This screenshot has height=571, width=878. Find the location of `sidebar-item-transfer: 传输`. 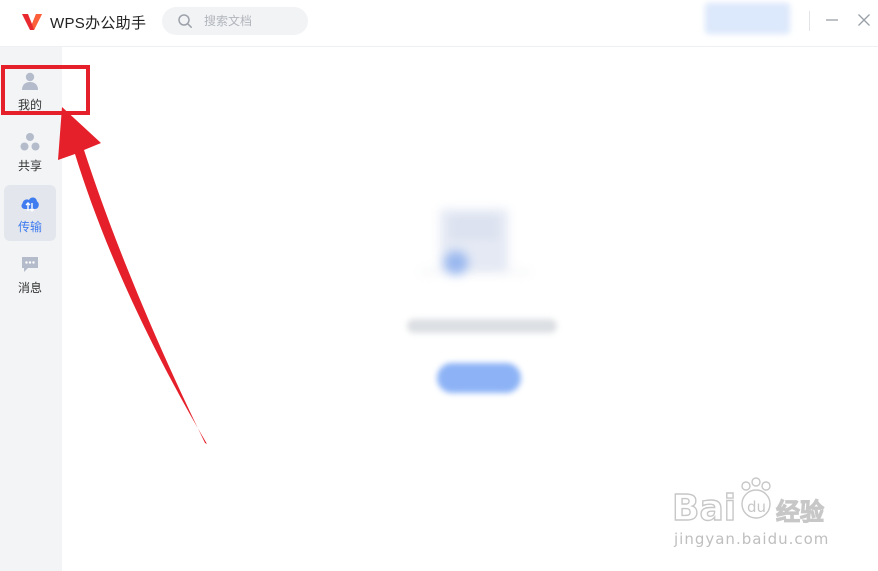

sidebar-item-transfer: 传输 is located at coordinates (30, 213).